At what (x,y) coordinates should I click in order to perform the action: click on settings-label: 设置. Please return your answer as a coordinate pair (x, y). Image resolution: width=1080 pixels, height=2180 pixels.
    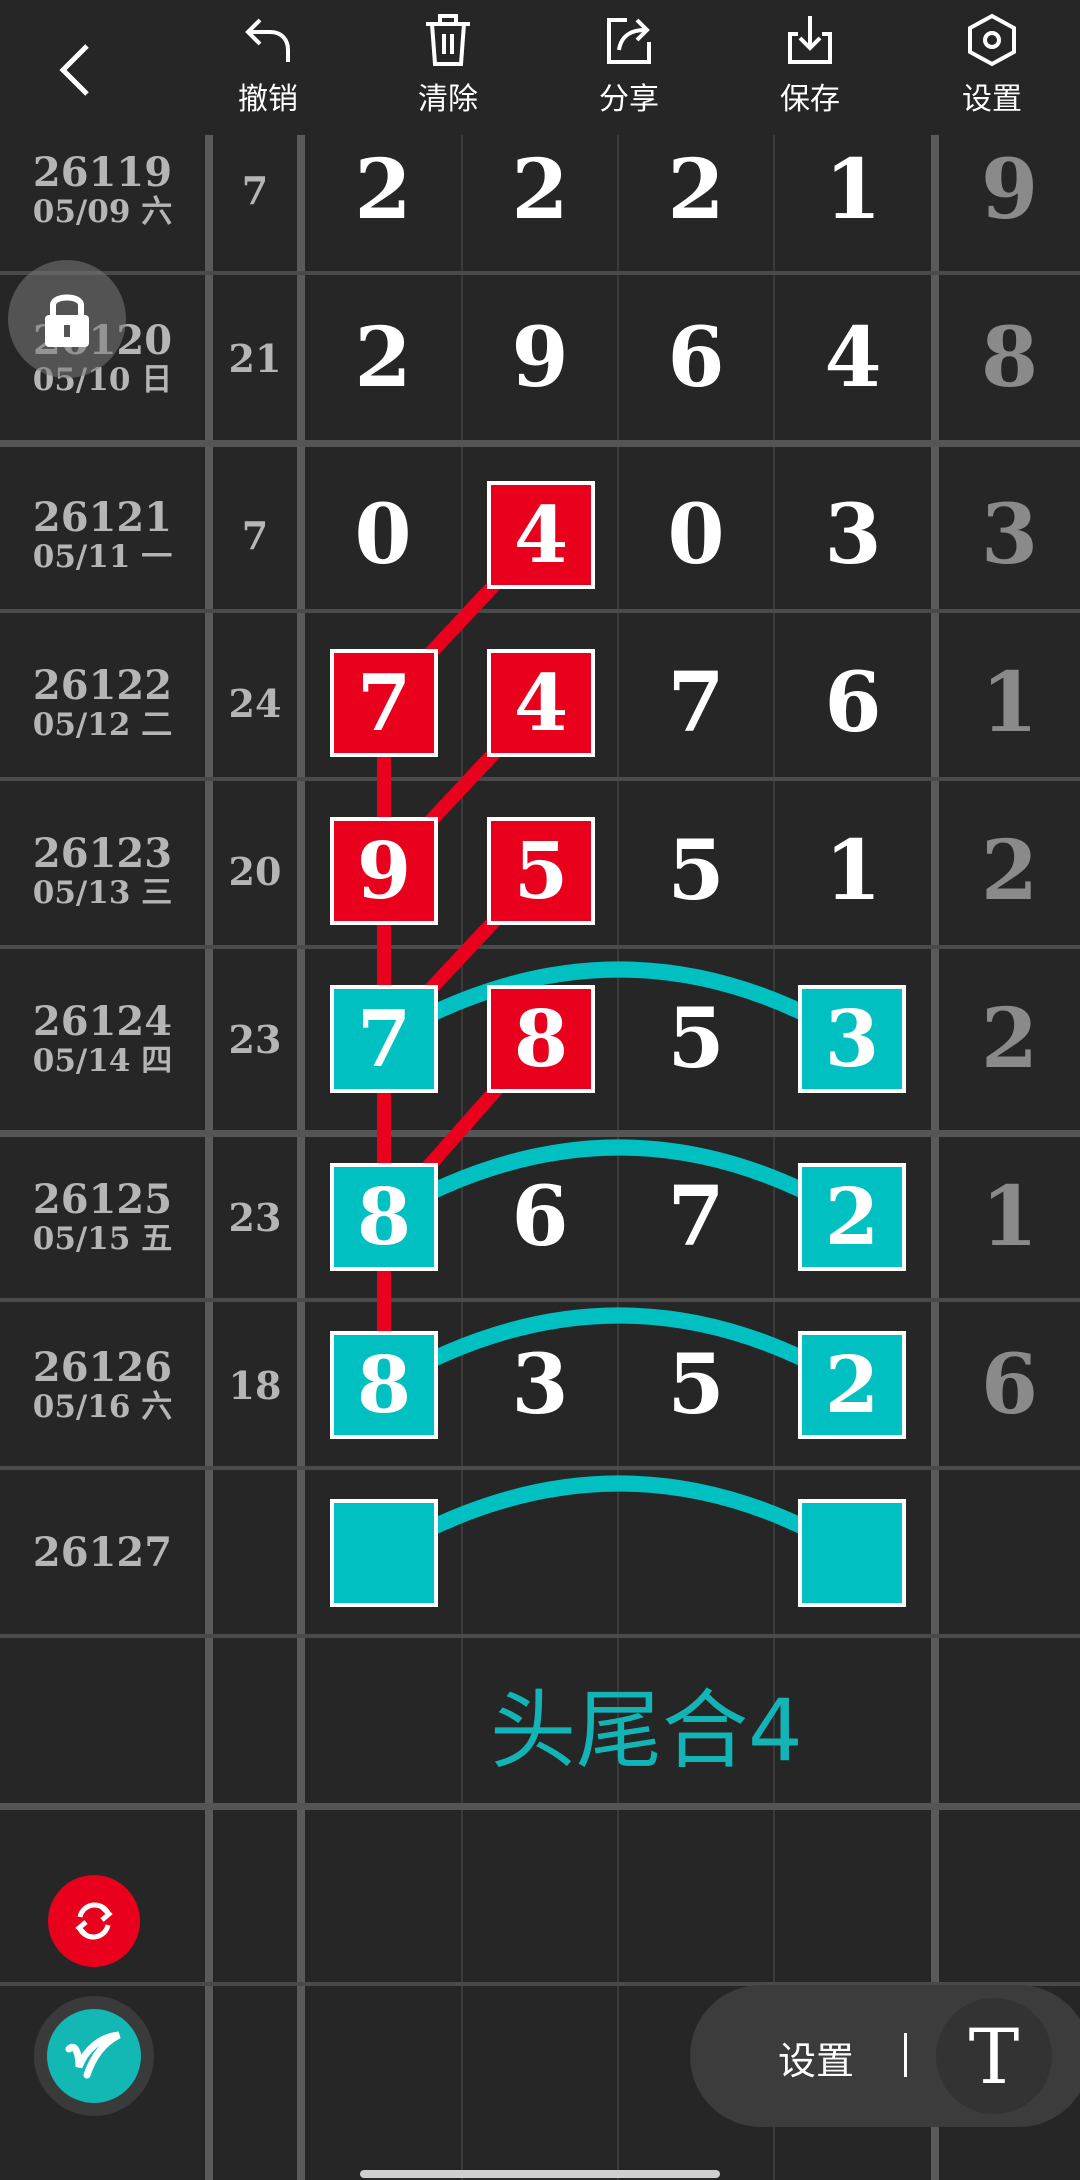
    Looking at the image, I should click on (992, 99).